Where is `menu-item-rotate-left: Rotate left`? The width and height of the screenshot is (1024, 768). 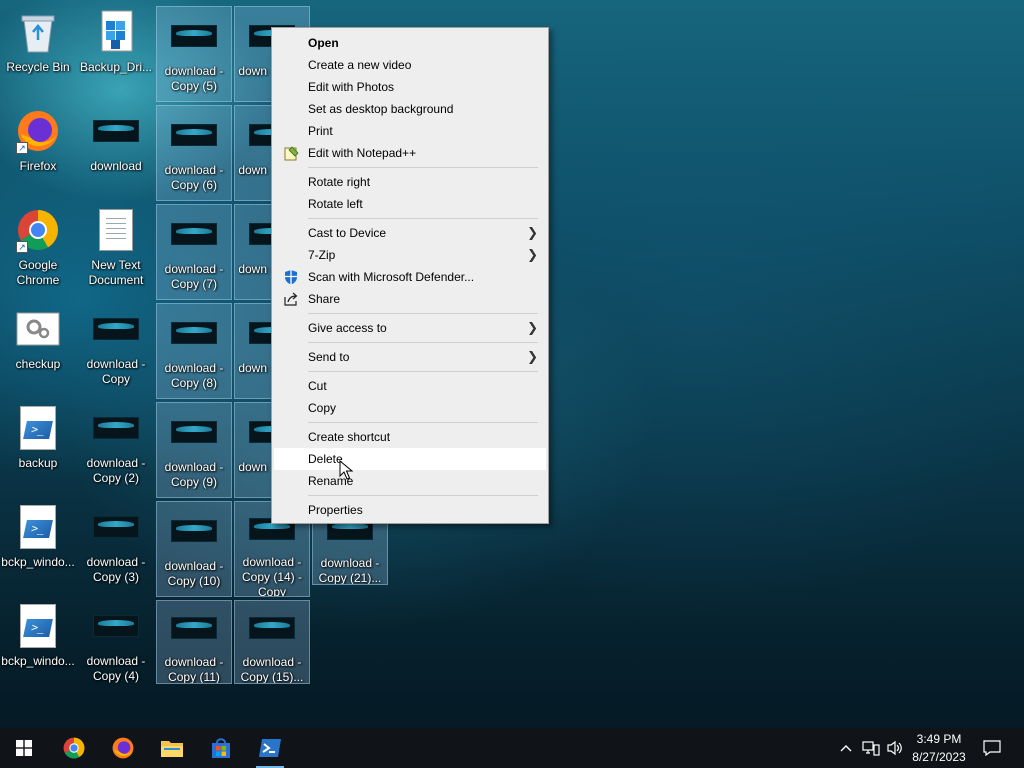 menu-item-rotate-left: Rotate left is located at coordinates (410, 204).